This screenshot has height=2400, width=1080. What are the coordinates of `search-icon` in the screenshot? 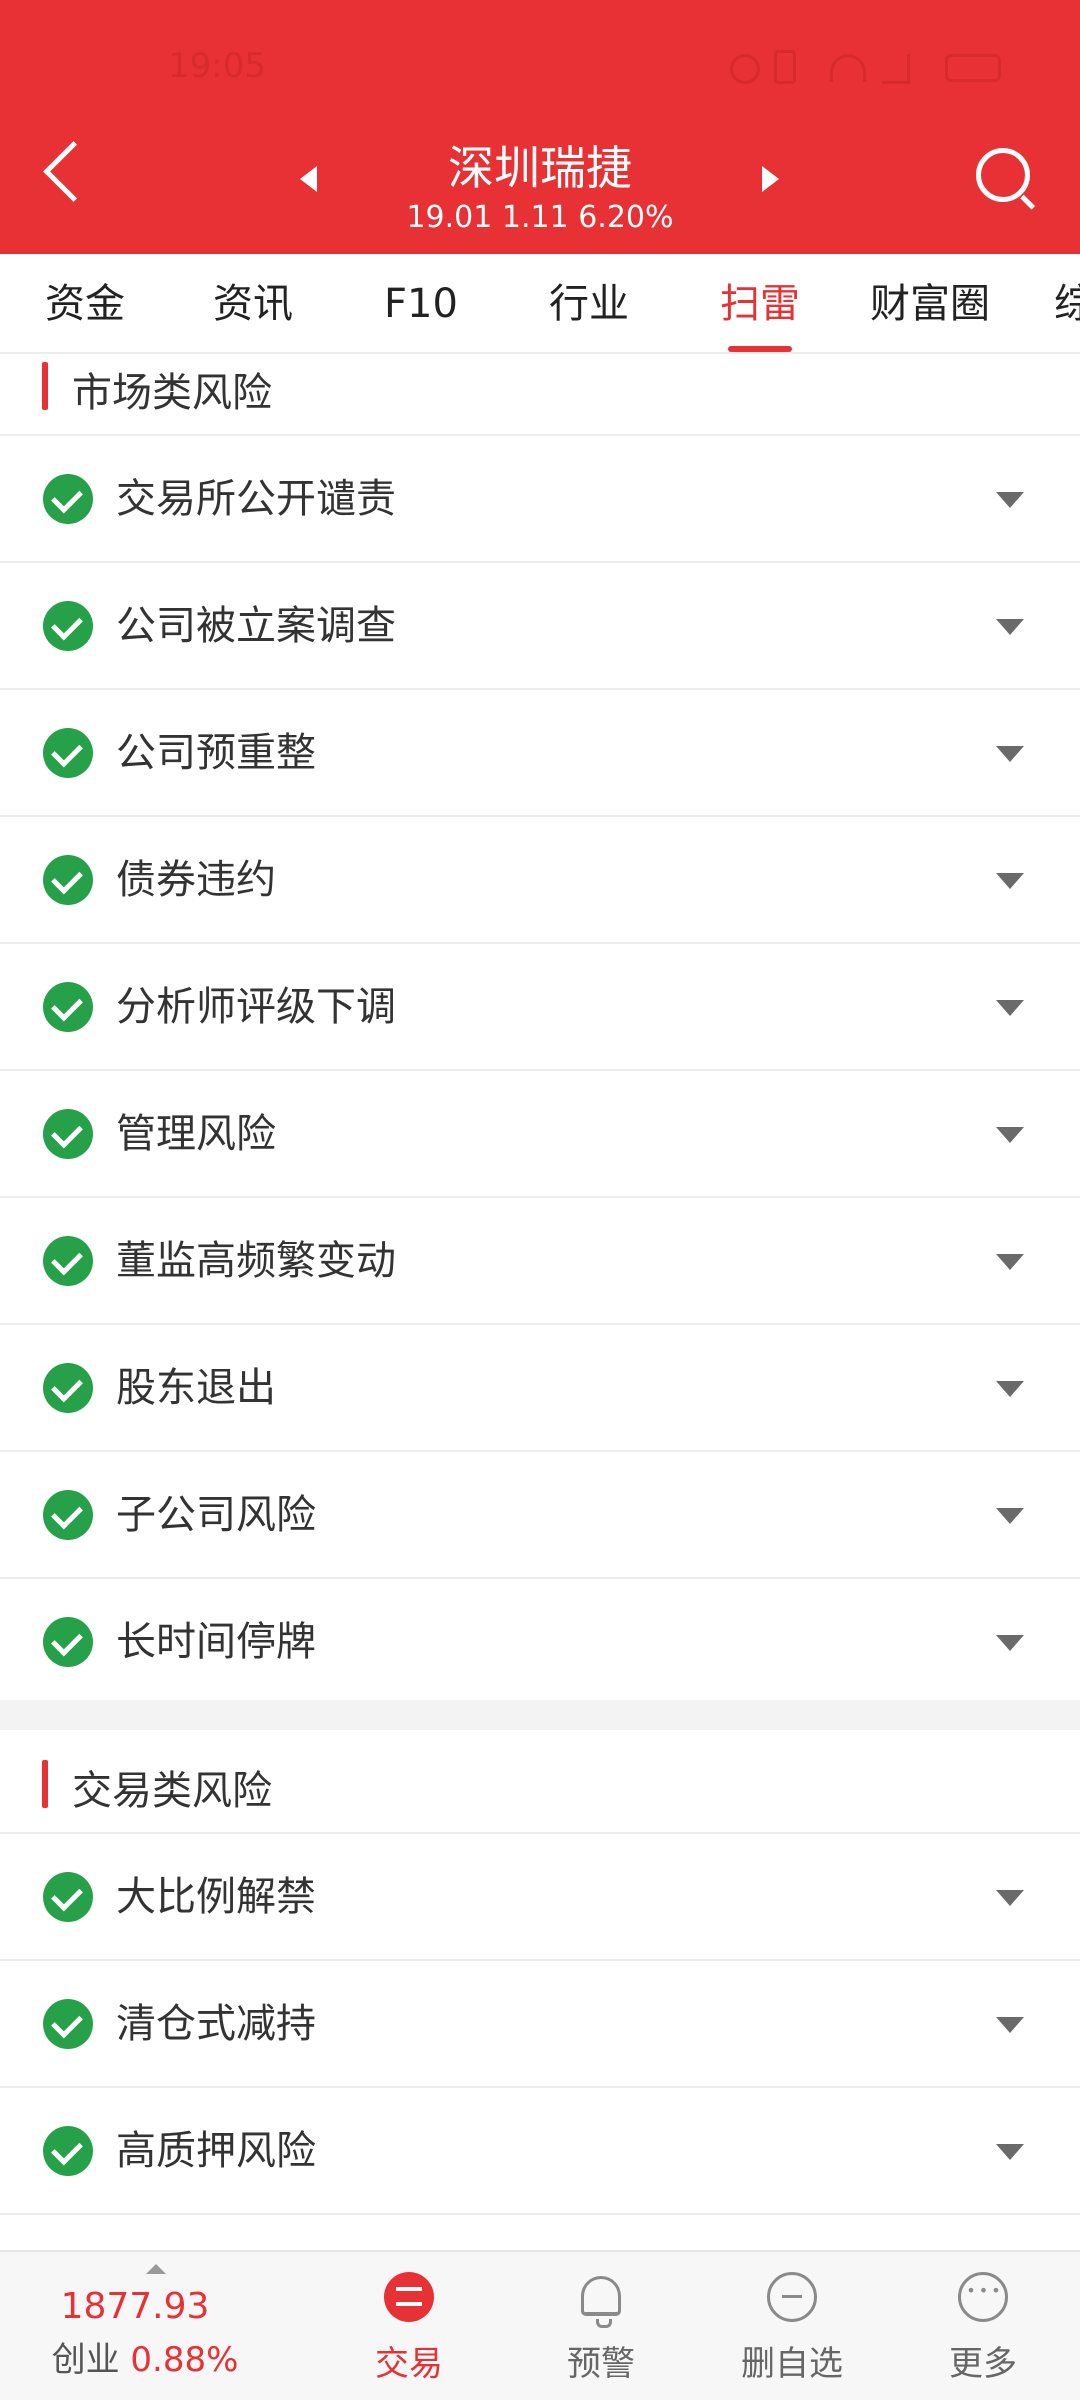 It's located at (1007, 179).